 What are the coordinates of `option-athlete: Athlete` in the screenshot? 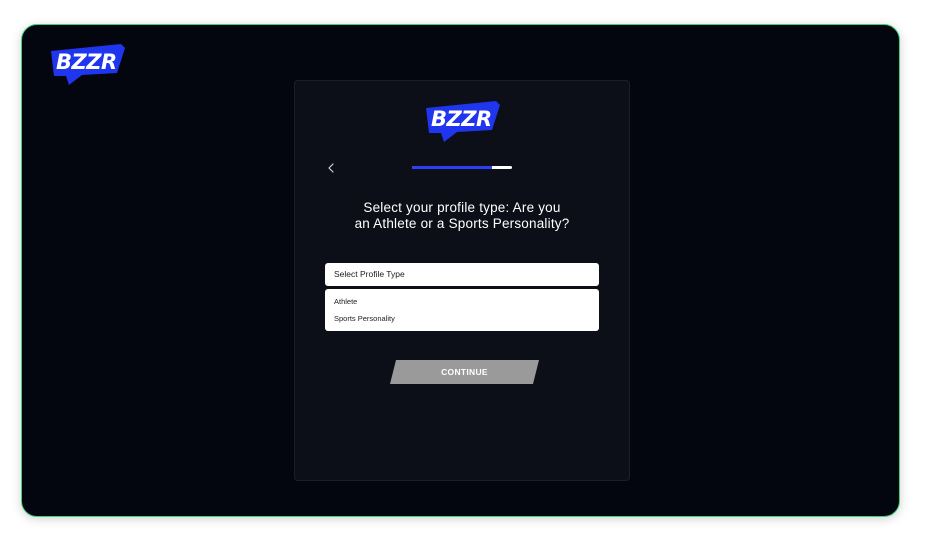 It's located at (345, 301).